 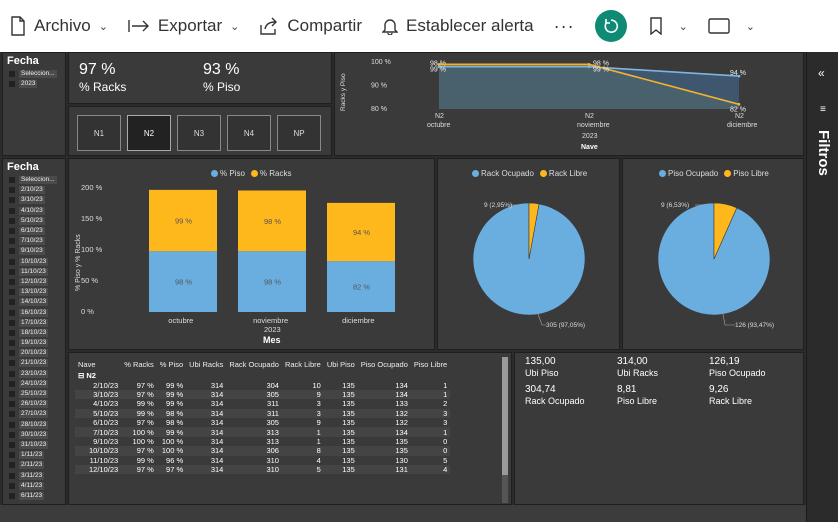 I want to click on column-header: Piso Ocupado, so click(x=384, y=364).